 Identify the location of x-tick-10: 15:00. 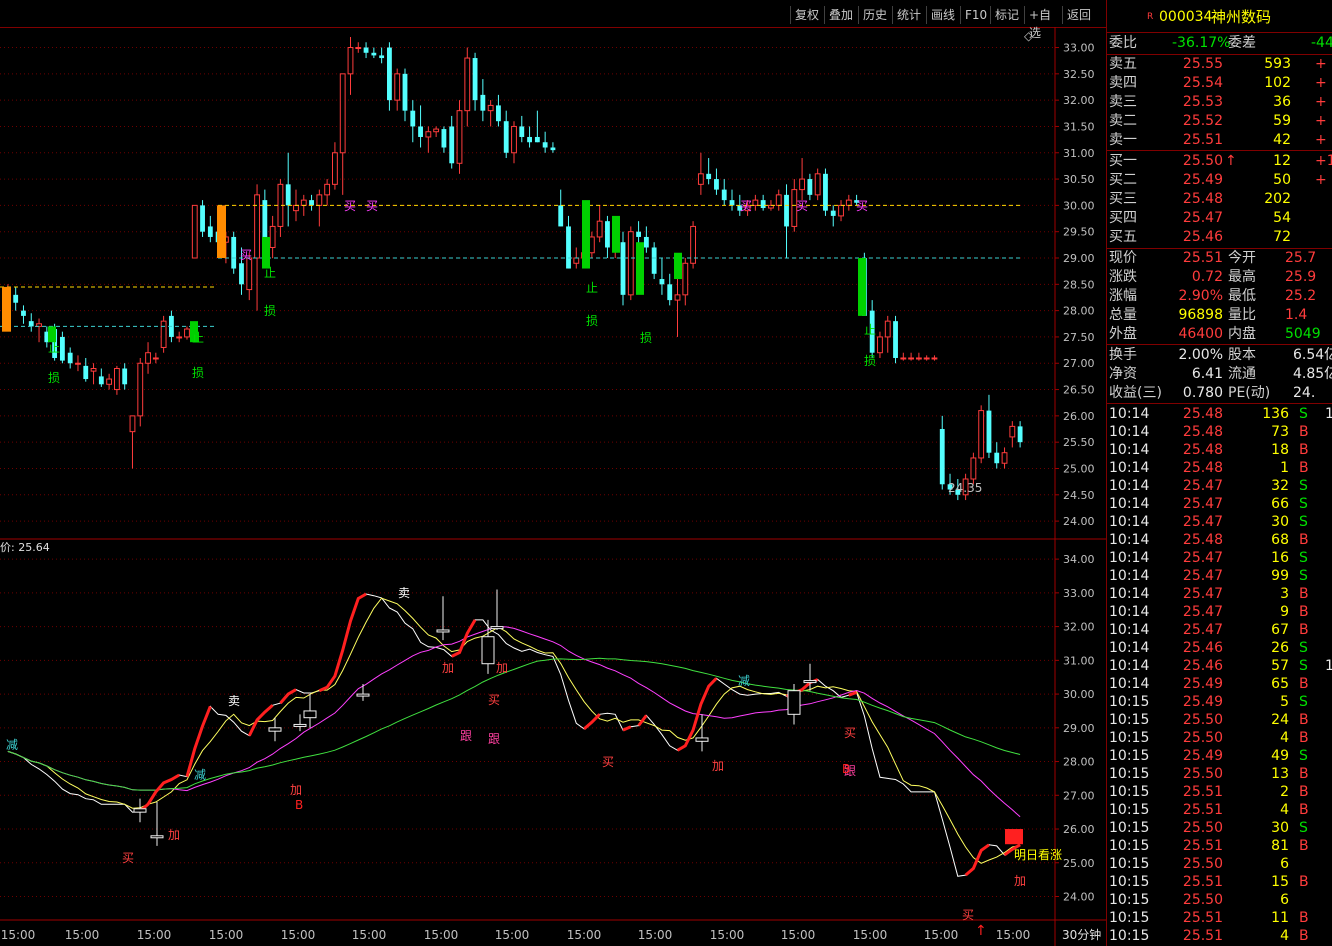
(727, 935).